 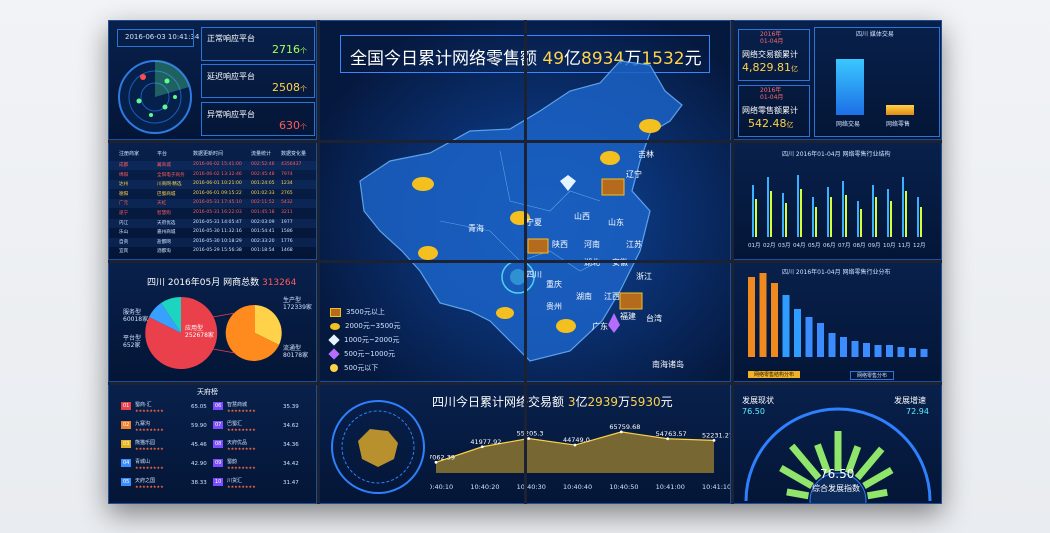 What do you see at coordinates (838, 315) in the screenshot?
I see `distribution-bar-chart` at bounding box center [838, 315].